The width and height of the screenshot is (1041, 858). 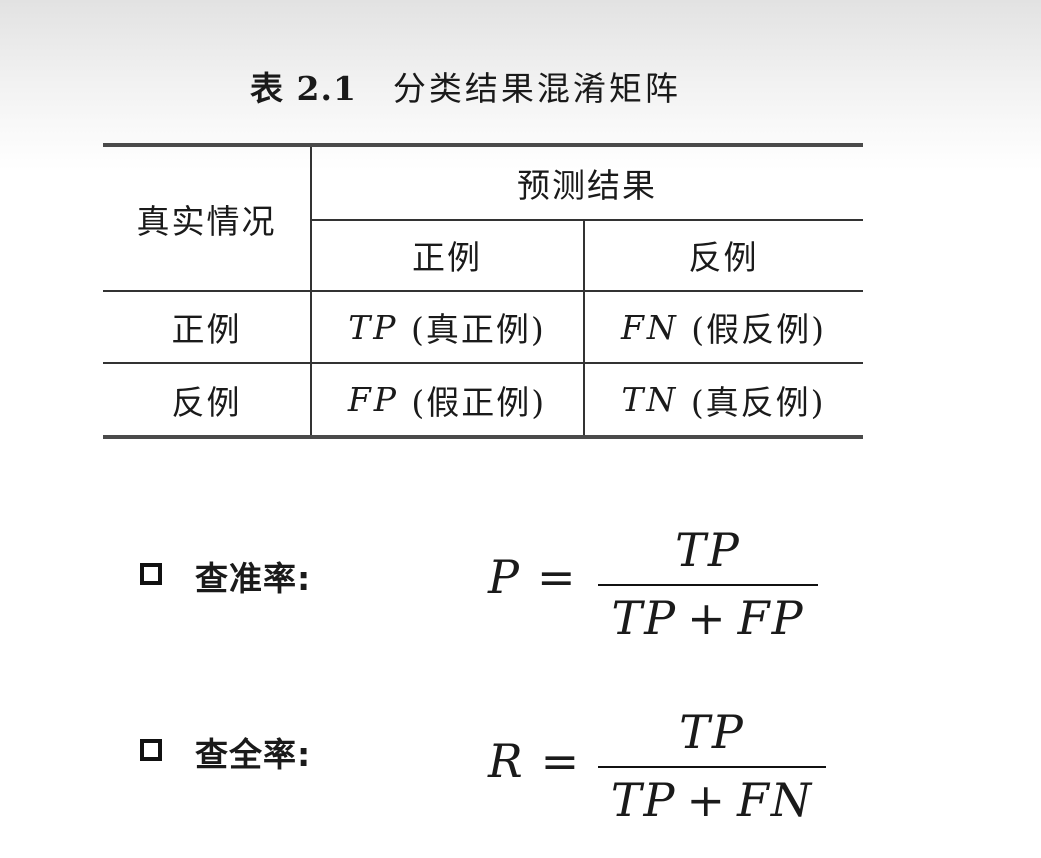 What do you see at coordinates (483, 437) in the screenshot?
I see `bottom-rule` at bounding box center [483, 437].